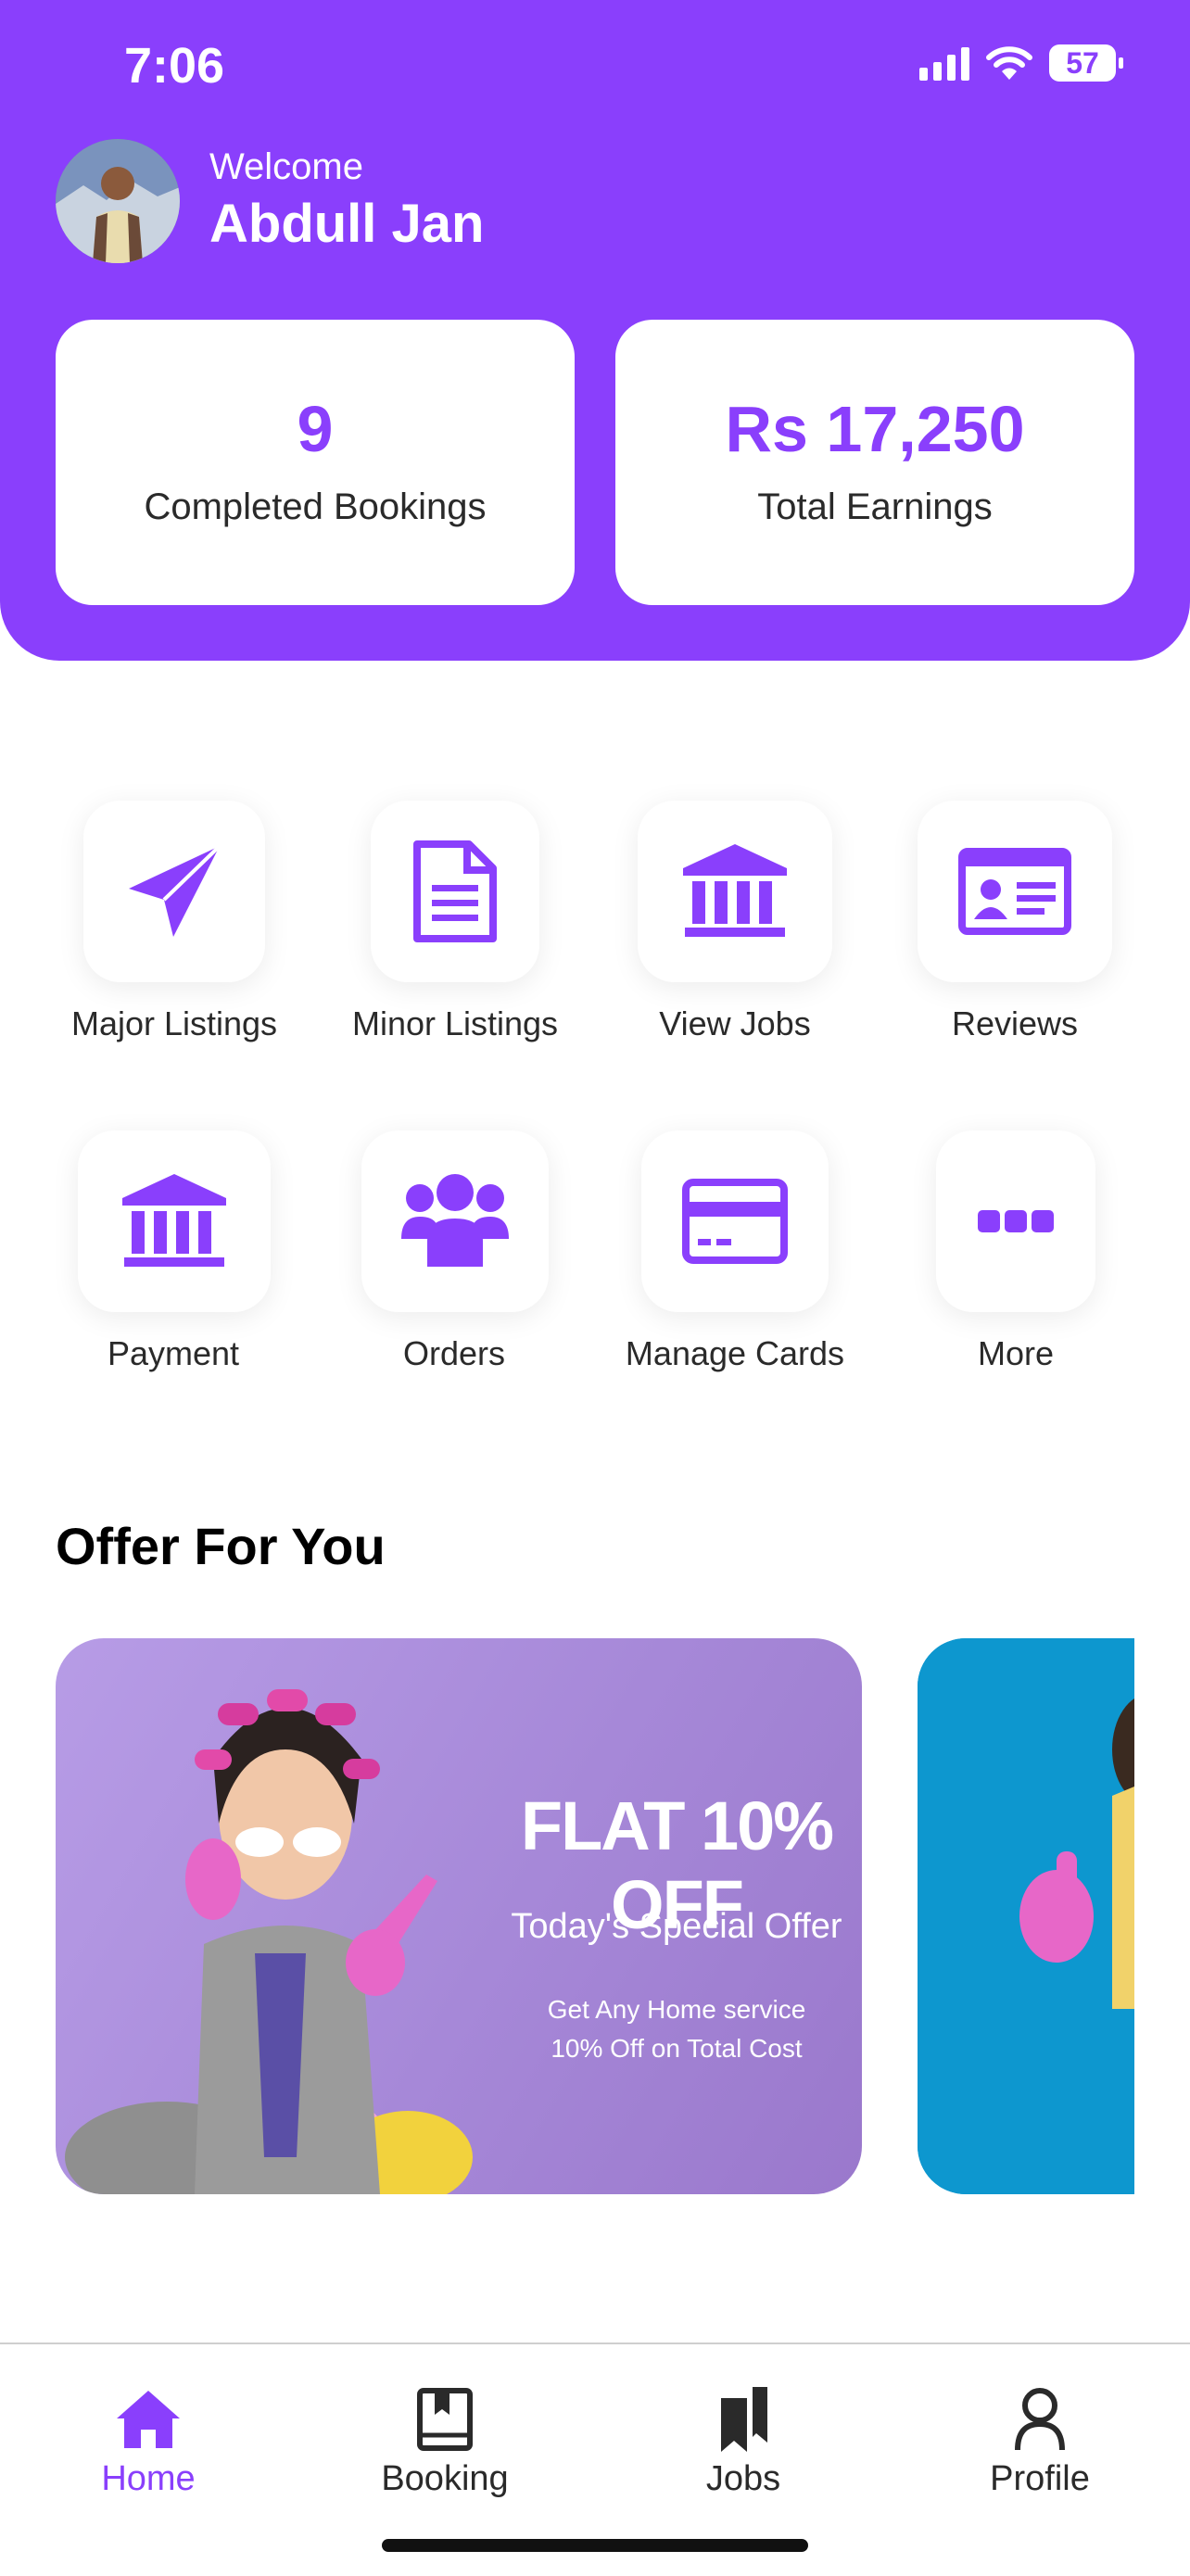 Image resolution: width=1190 pixels, height=2576 pixels. I want to click on total-earnings-label: Total Earnings, so click(875, 506).